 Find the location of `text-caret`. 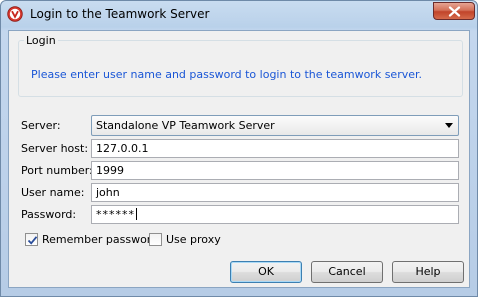

text-caret is located at coordinates (136, 214).